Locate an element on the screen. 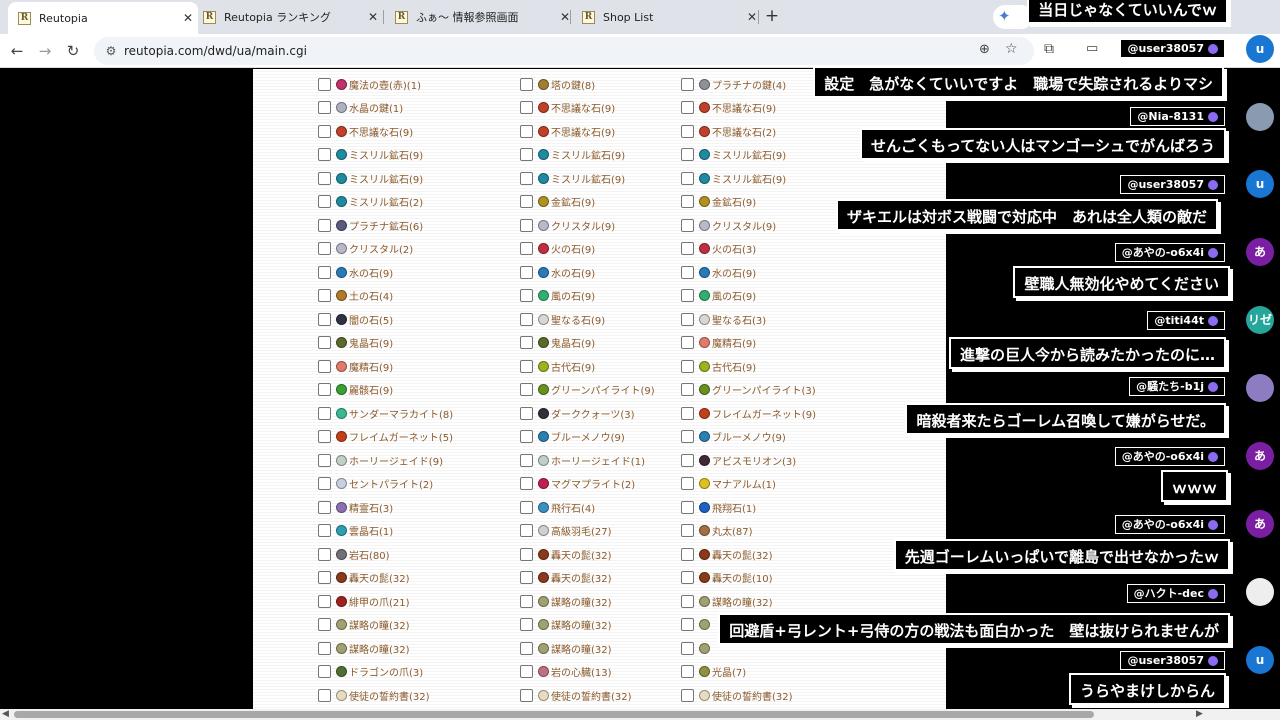  item-row: 魔精石(9) is located at coordinates (355, 366).